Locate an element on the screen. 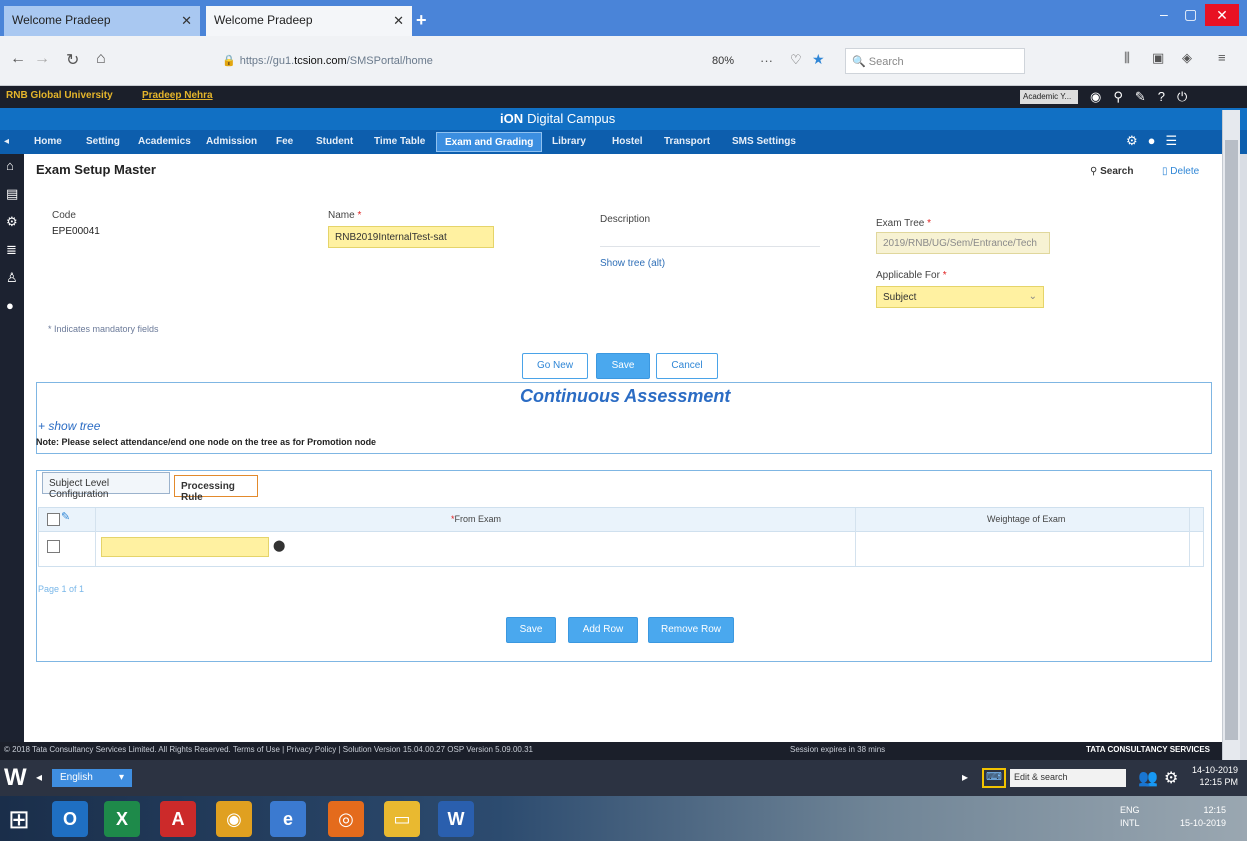 This screenshot has width=1247, height=841. sidebar-document-icon: ▤ is located at coordinates (12, 194).